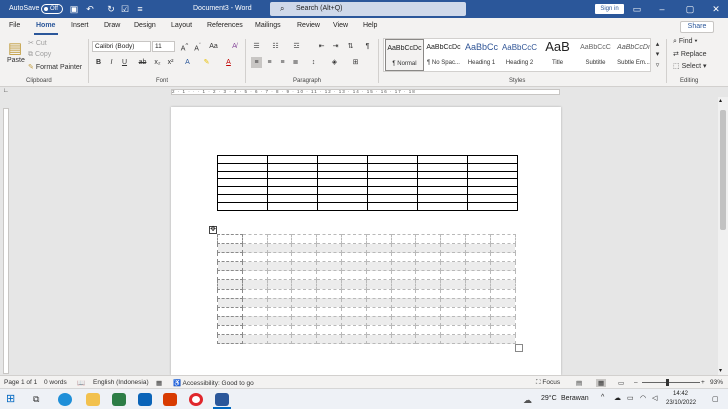  Describe the element at coordinates (681, 403) in the screenshot. I see `clock-date: 23/10/2022` at that location.